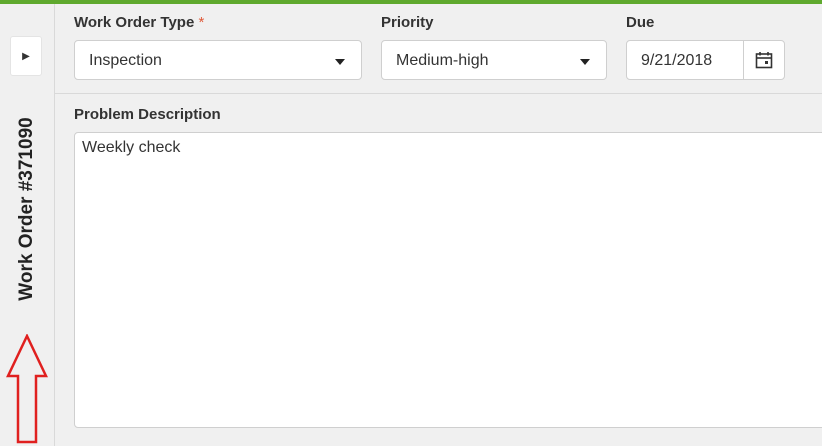 This screenshot has width=822, height=446. What do you see at coordinates (26, 209) in the screenshot?
I see `work-order-title: Work Order #371090` at bounding box center [26, 209].